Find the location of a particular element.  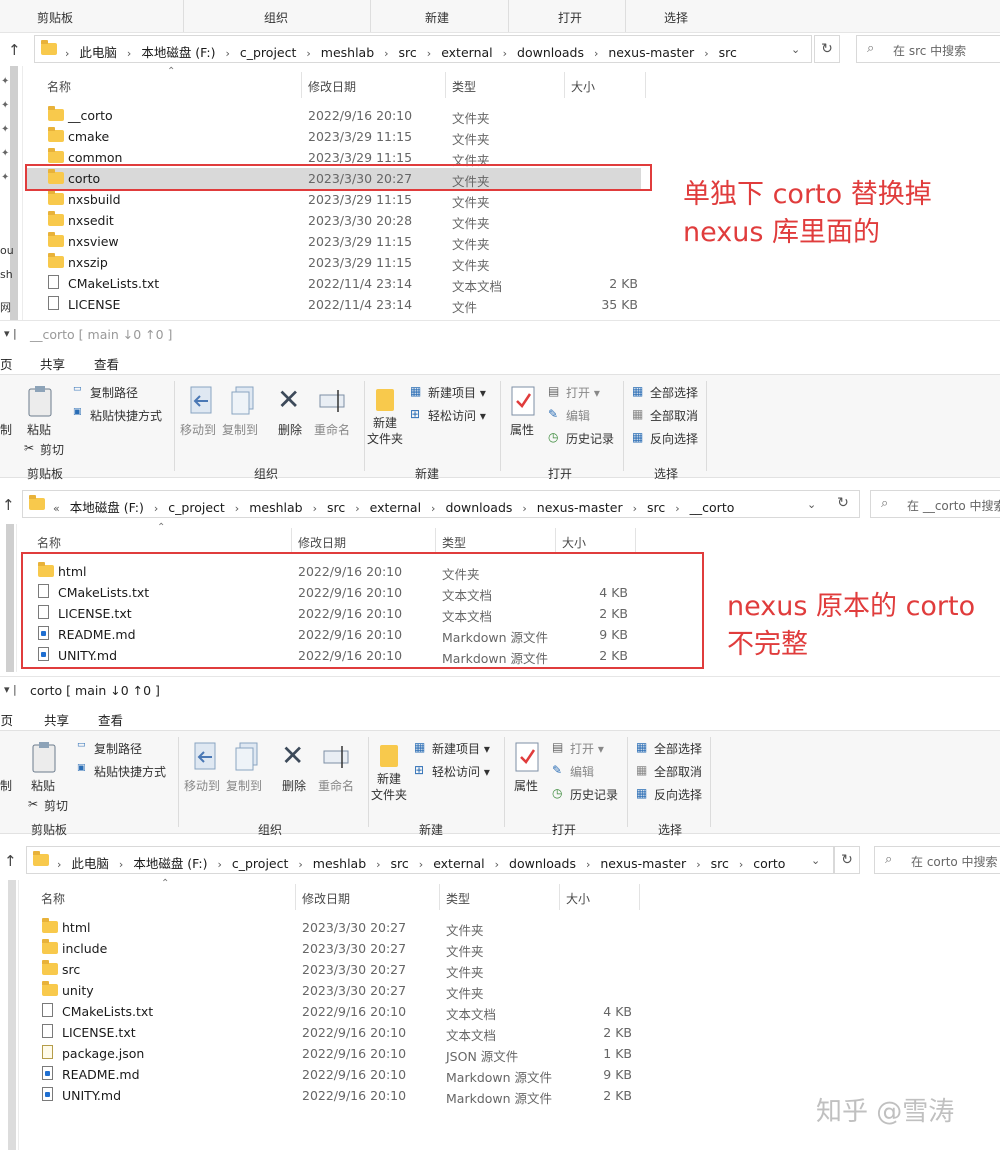

file-row: nxsview 2023/3/29 11:15 文件夹 is located at coordinates (334, 241).